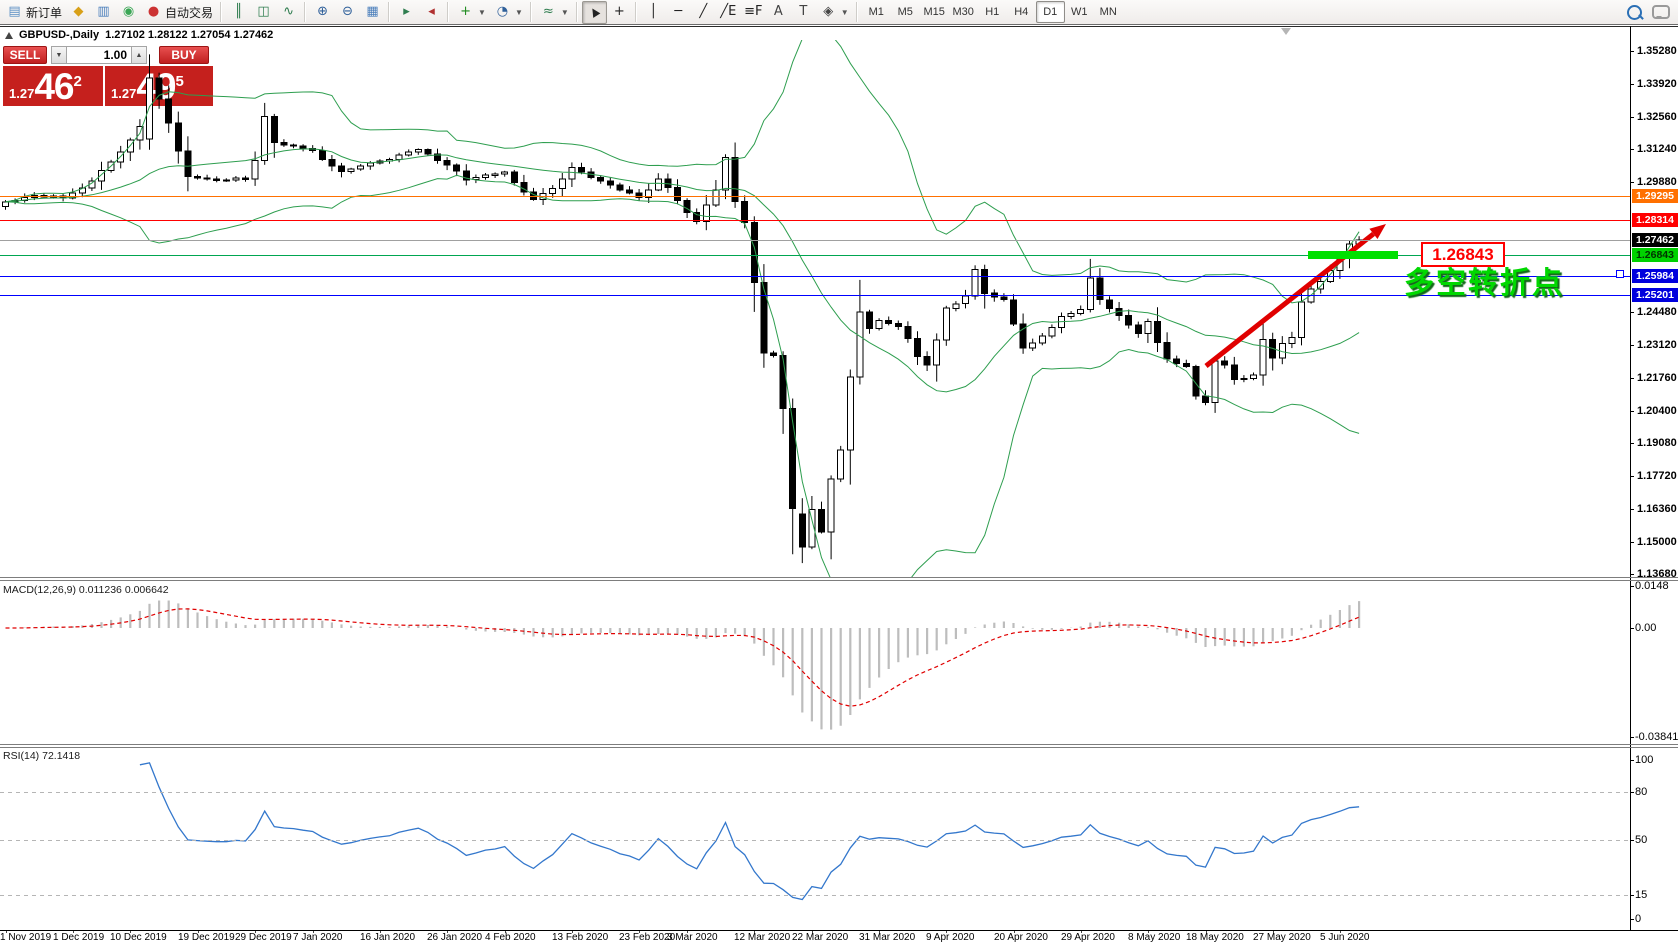 The width and height of the screenshot is (1678, 944). I want to click on timeframe-h1-button: H1, so click(992, 12).